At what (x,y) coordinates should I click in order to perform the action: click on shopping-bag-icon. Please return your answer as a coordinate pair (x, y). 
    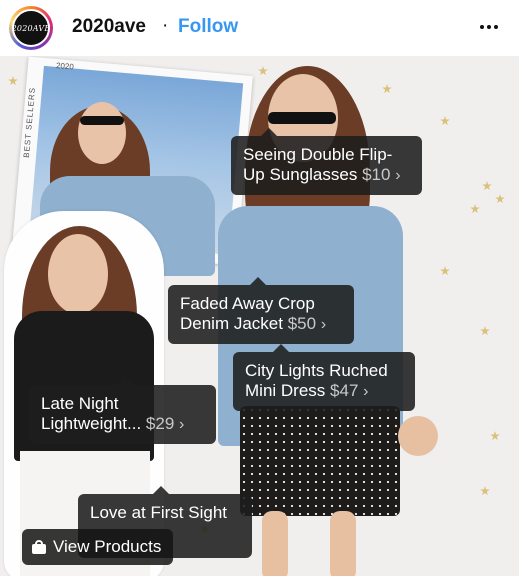
    Looking at the image, I should click on (39, 547).